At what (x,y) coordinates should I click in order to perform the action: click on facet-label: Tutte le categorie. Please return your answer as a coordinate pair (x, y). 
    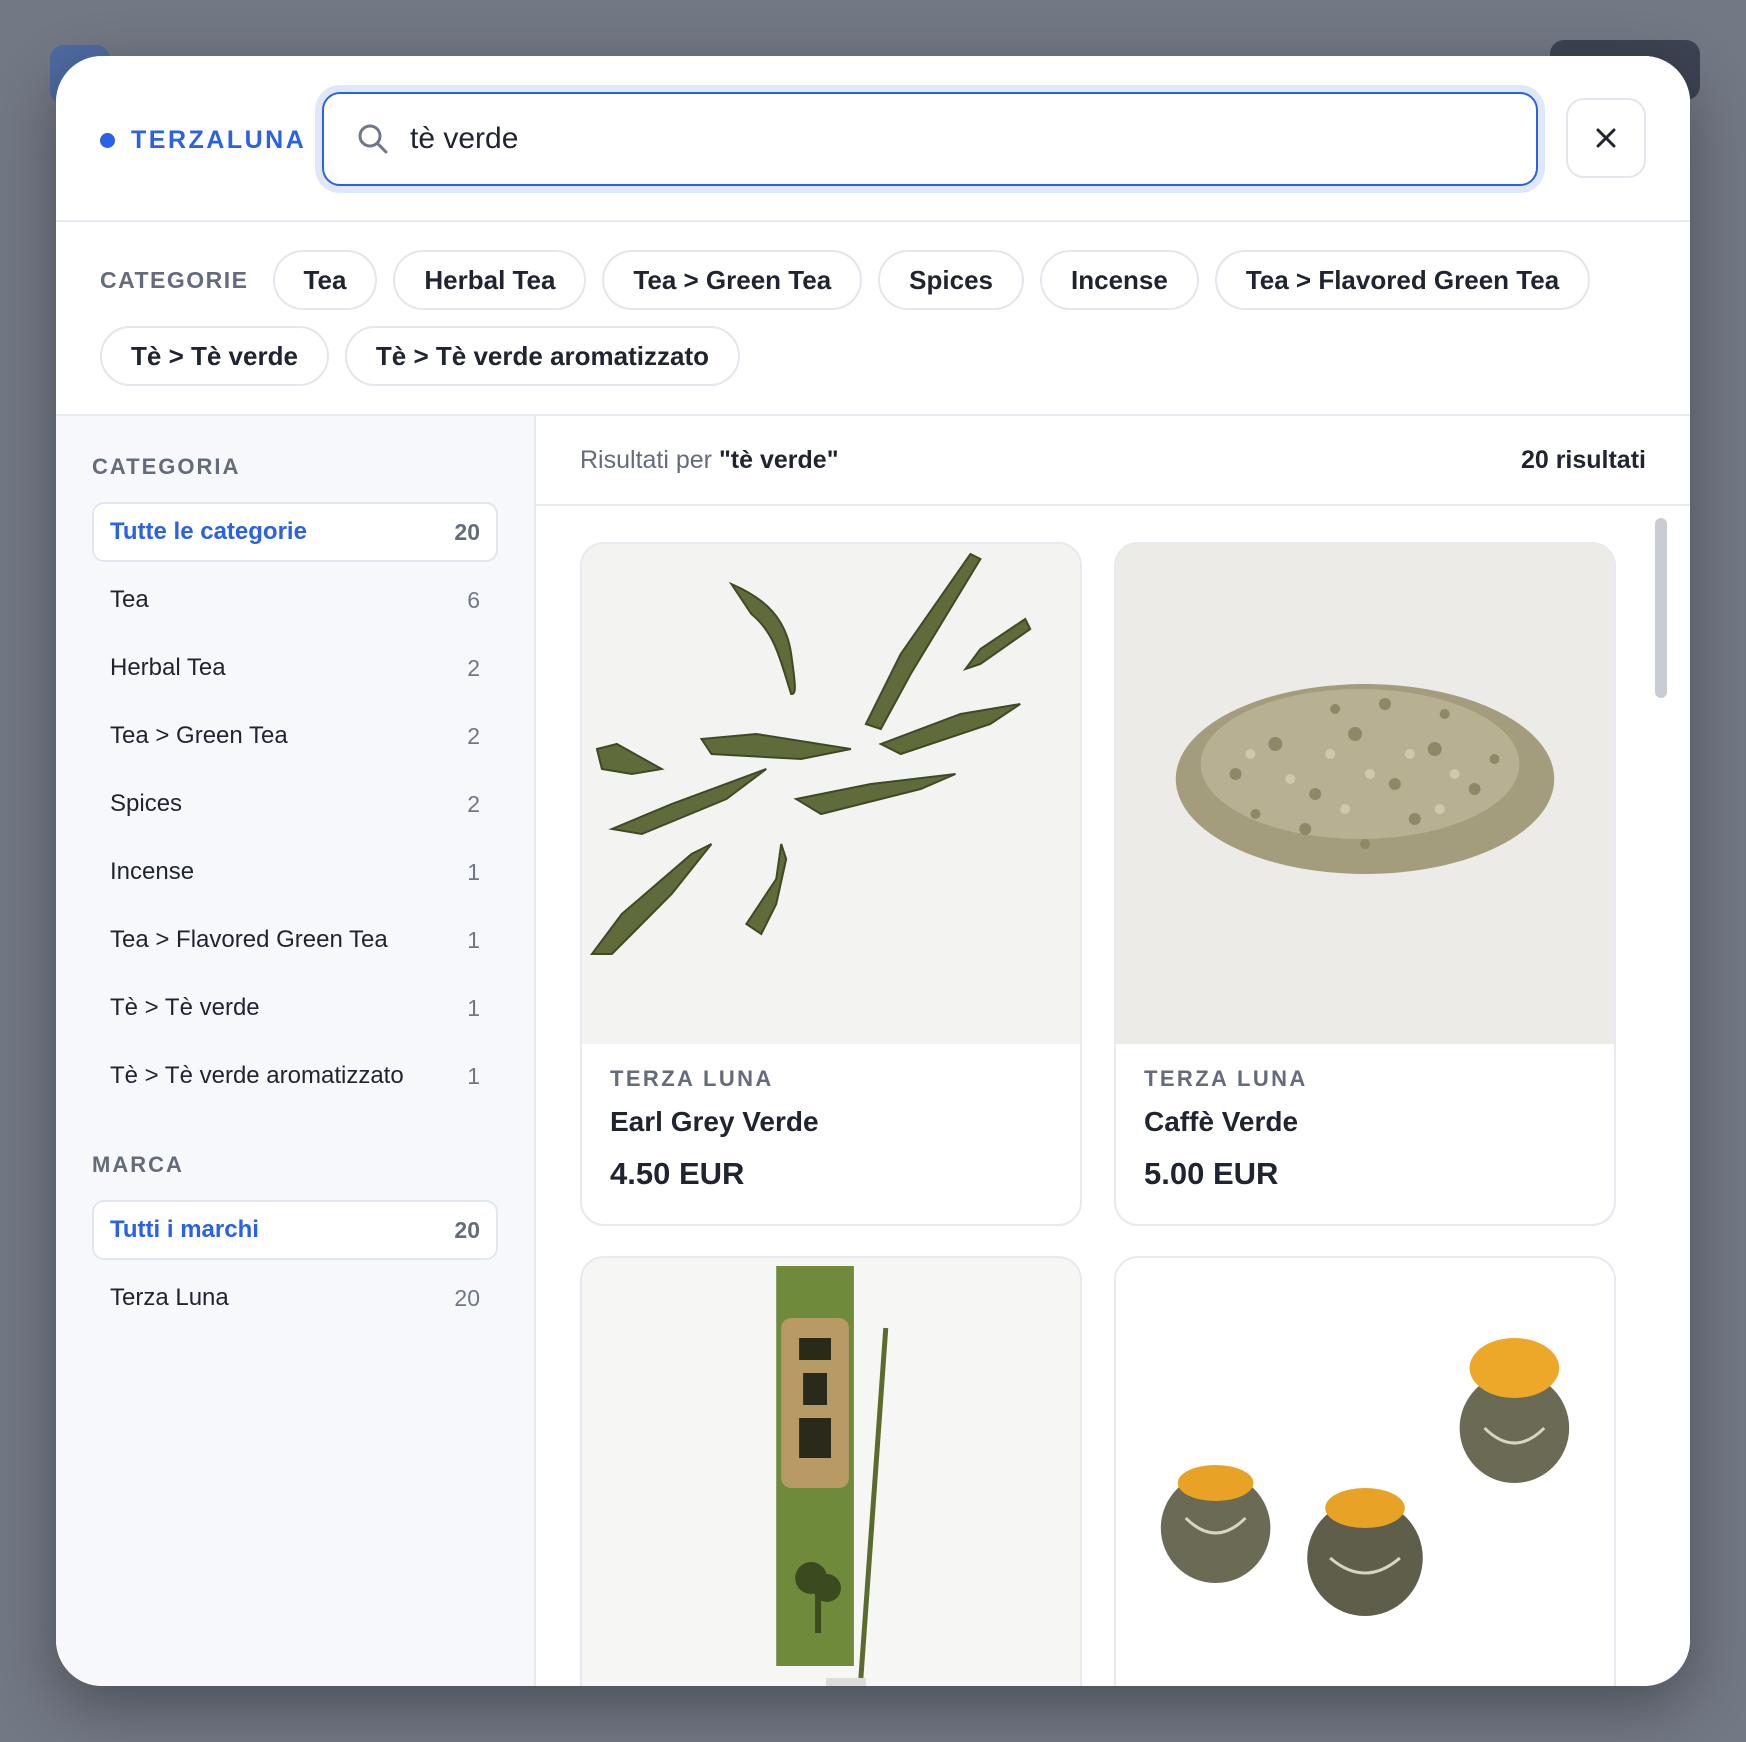
    Looking at the image, I should click on (208, 531).